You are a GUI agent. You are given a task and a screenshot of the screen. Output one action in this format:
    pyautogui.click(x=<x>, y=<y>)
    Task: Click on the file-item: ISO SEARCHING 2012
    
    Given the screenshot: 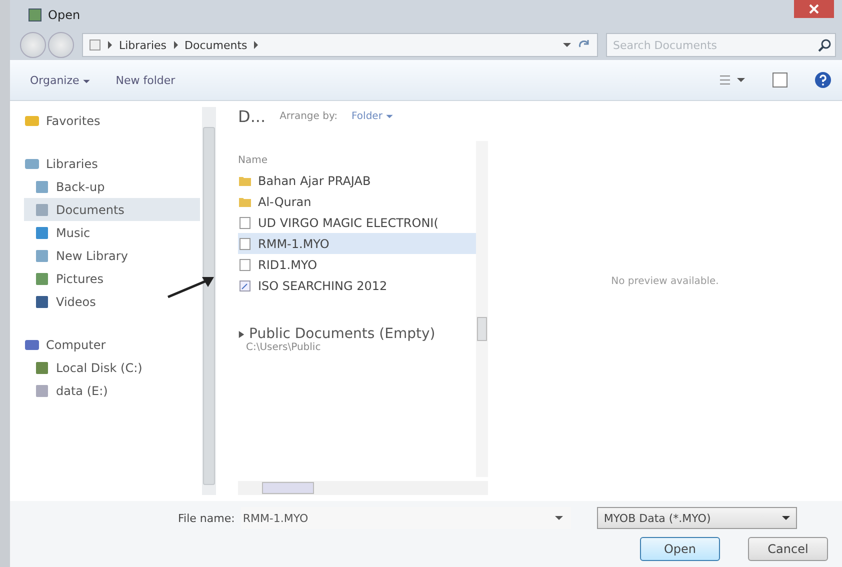 What is the action you would take?
    pyautogui.click(x=357, y=285)
    